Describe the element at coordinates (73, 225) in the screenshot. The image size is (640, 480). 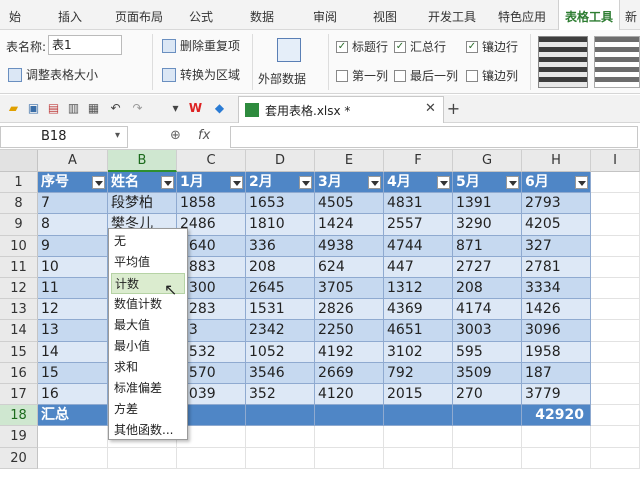
I see `table-cell: 8` at that location.